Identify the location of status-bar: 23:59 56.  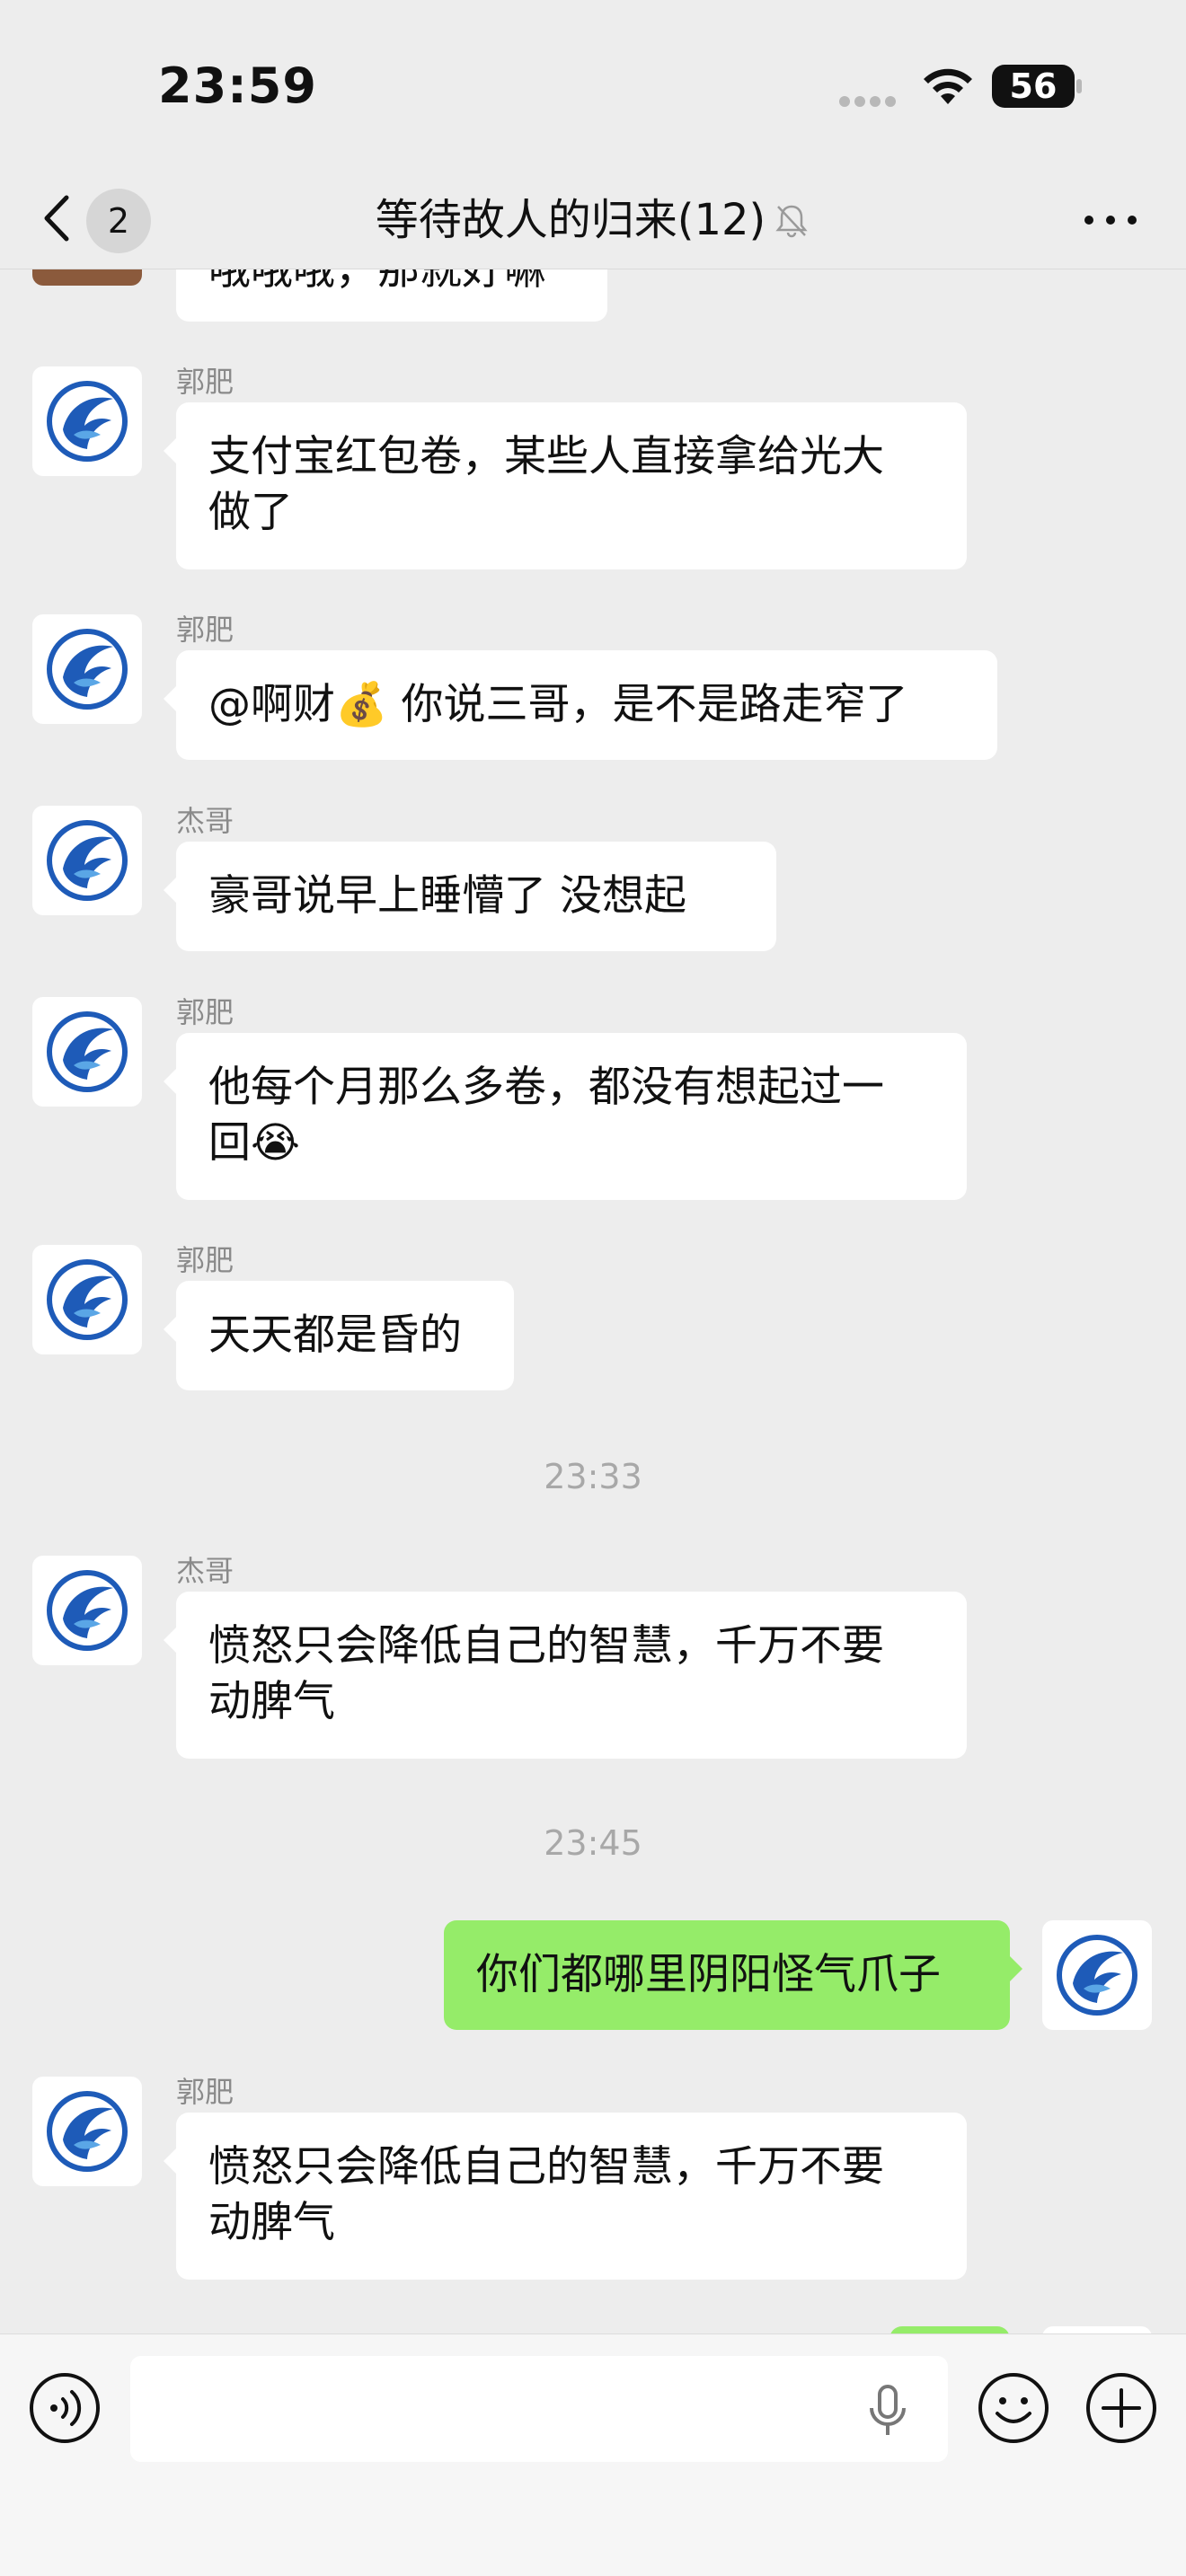
(593, 85).